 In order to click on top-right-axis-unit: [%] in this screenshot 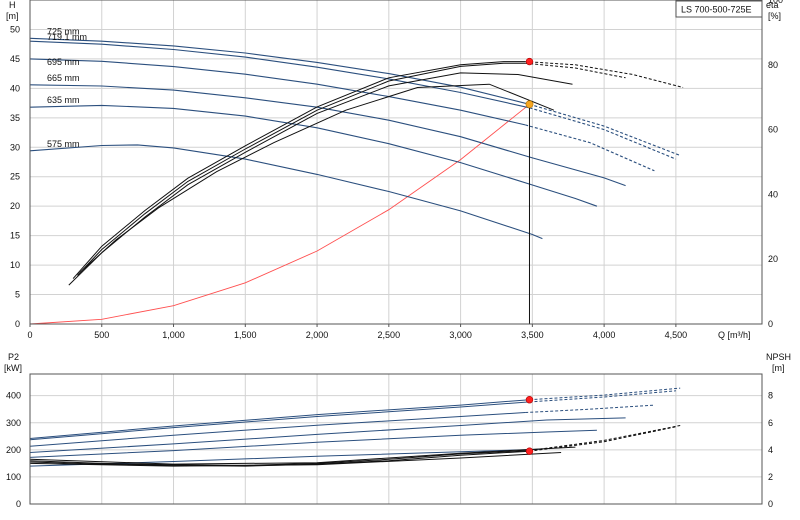, I will do `click(774, 16)`.